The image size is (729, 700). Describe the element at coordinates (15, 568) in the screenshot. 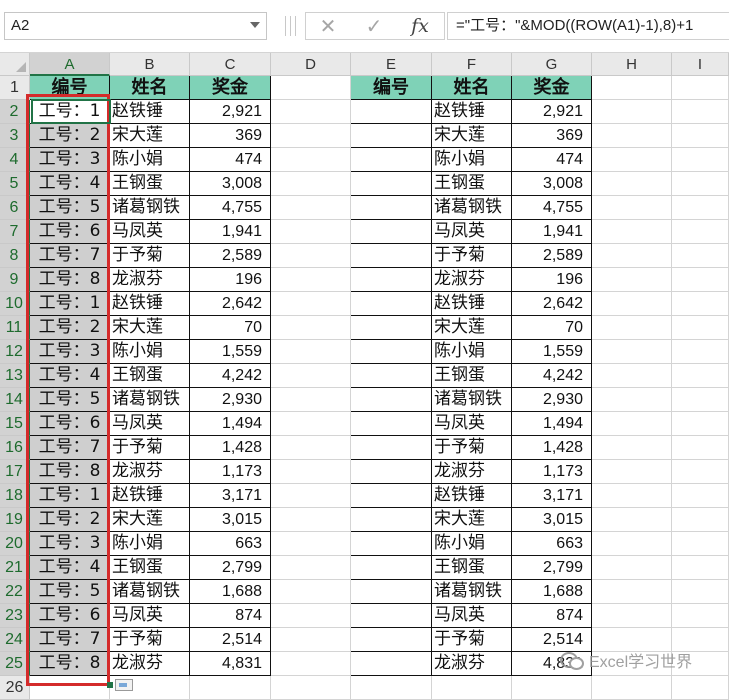

I see `row-header-21: 21` at that location.